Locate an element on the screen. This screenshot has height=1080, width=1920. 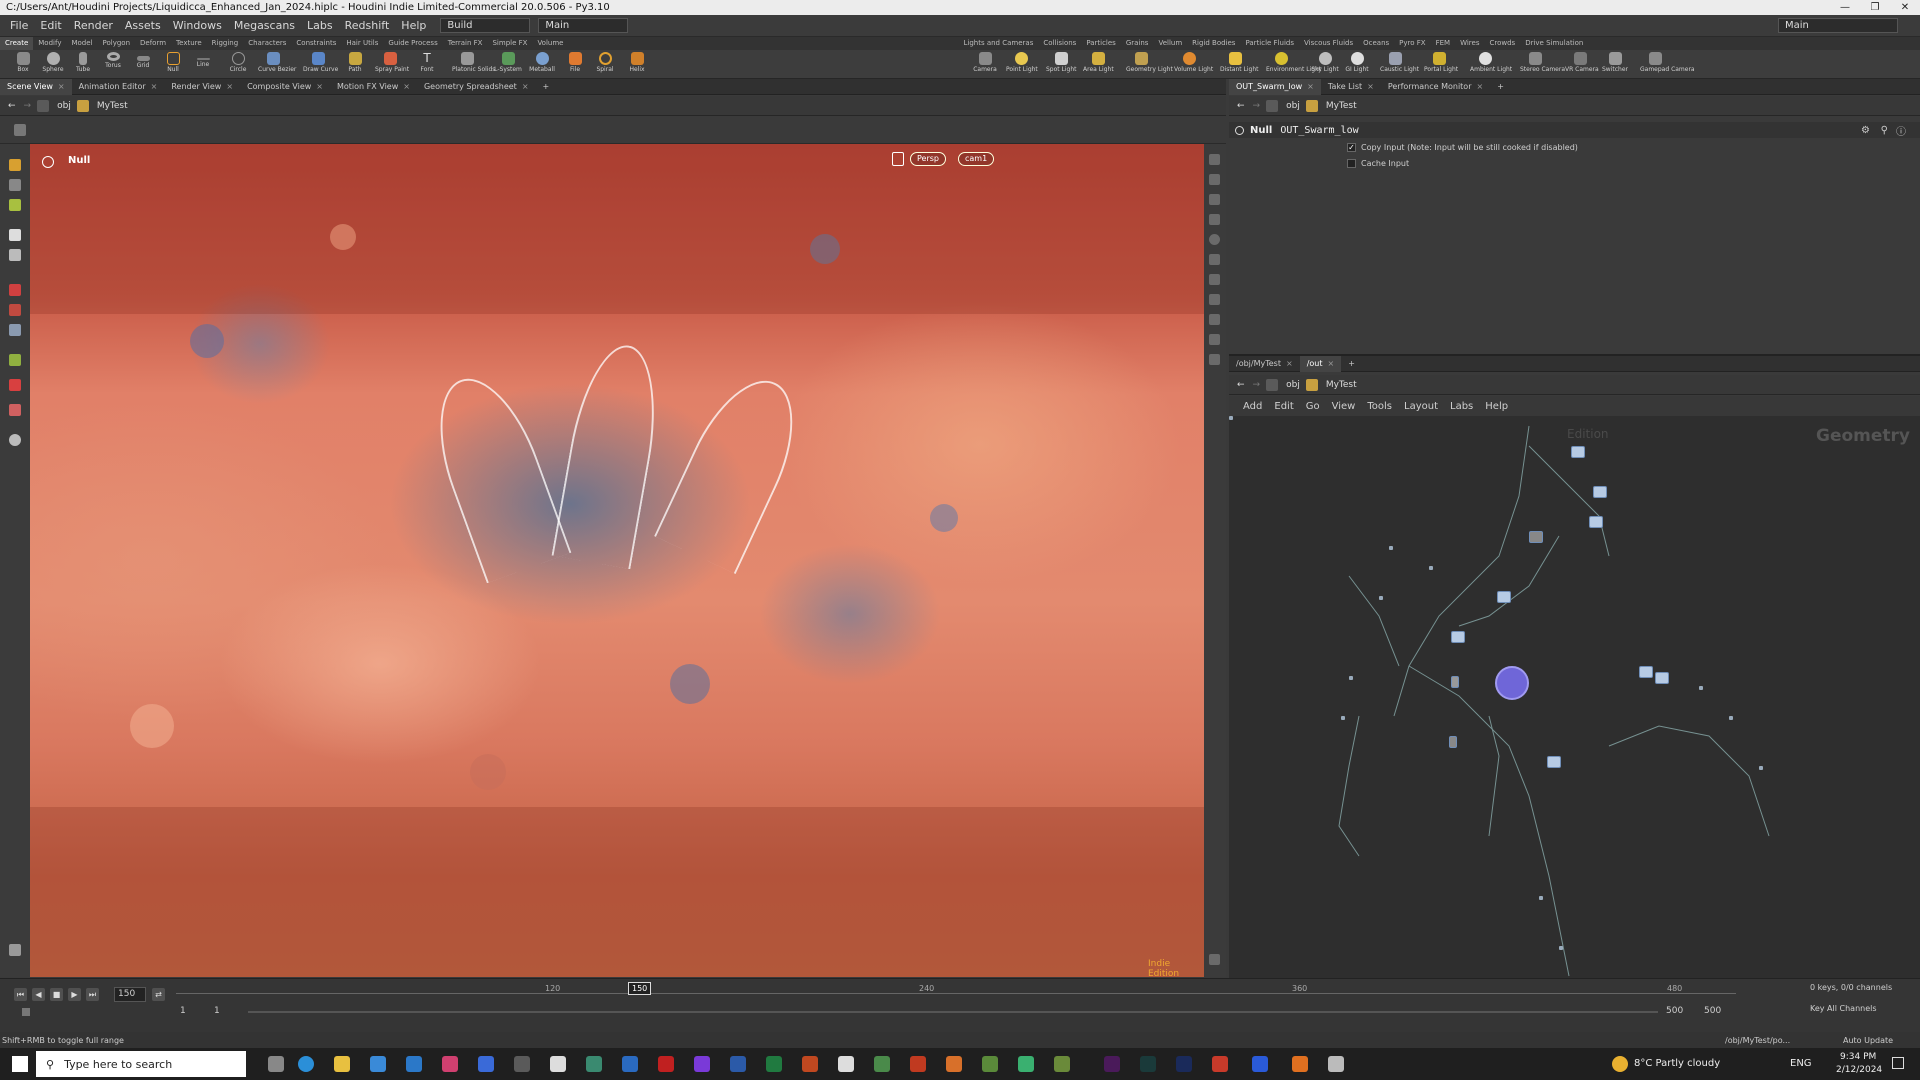
path-node: MyTest is located at coordinates (112, 106).